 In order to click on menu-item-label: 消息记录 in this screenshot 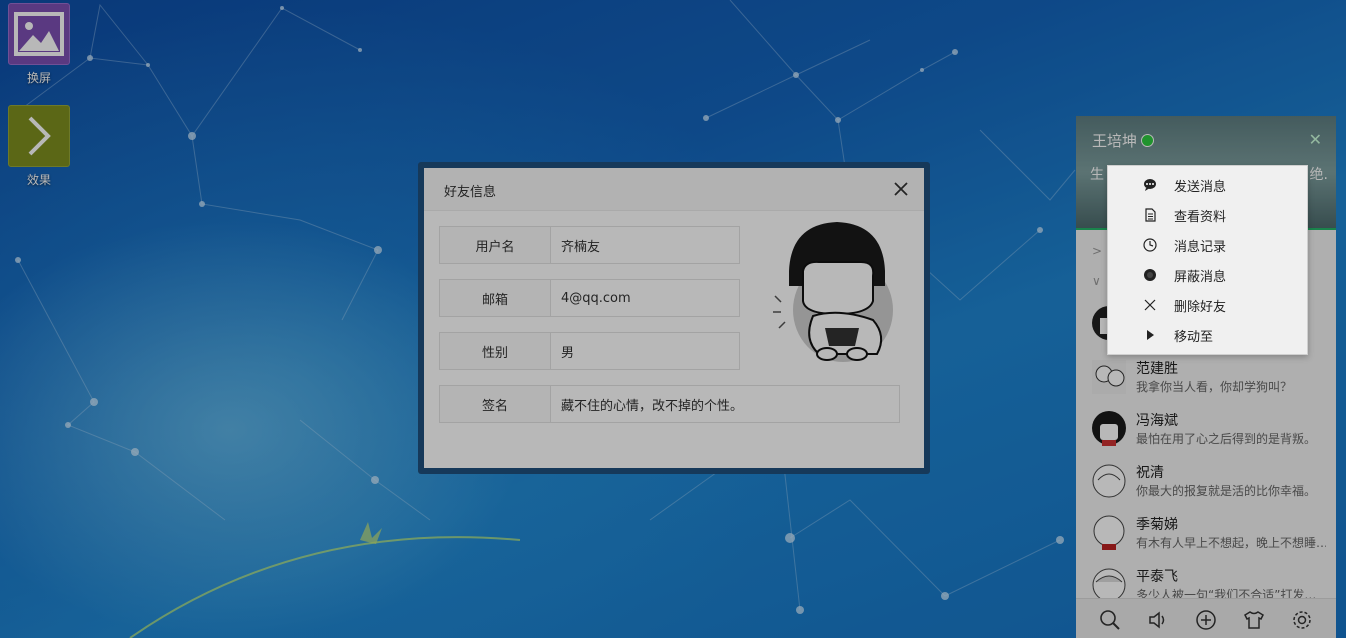, I will do `click(1200, 247)`.